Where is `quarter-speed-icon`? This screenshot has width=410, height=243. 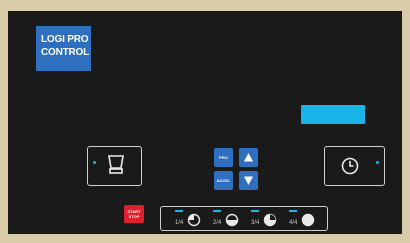
quarter-speed-icon is located at coordinates (194, 220).